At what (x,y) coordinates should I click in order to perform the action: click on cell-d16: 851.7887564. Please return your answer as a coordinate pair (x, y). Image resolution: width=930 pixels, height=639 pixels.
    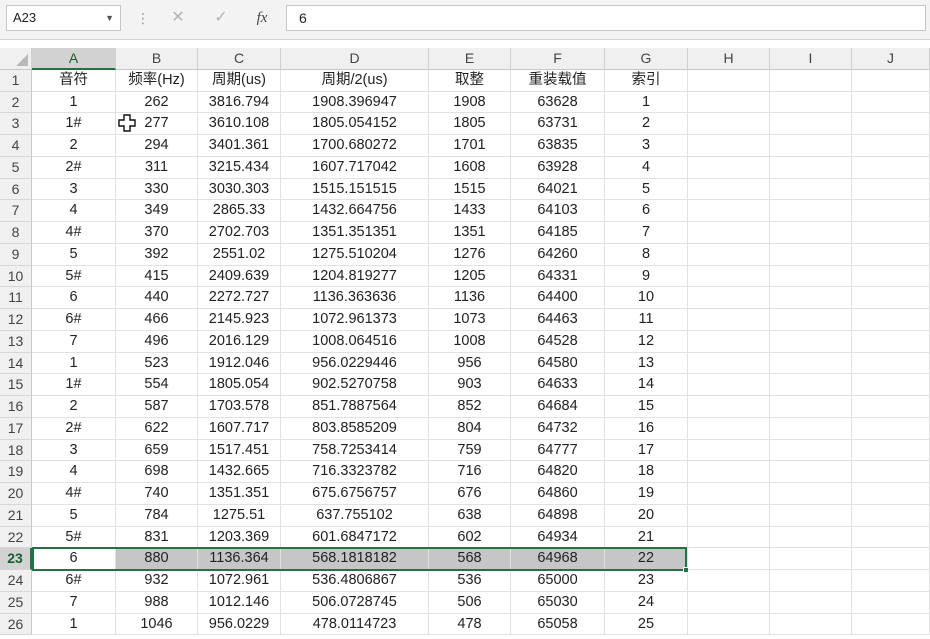
    Looking at the image, I should click on (355, 407).